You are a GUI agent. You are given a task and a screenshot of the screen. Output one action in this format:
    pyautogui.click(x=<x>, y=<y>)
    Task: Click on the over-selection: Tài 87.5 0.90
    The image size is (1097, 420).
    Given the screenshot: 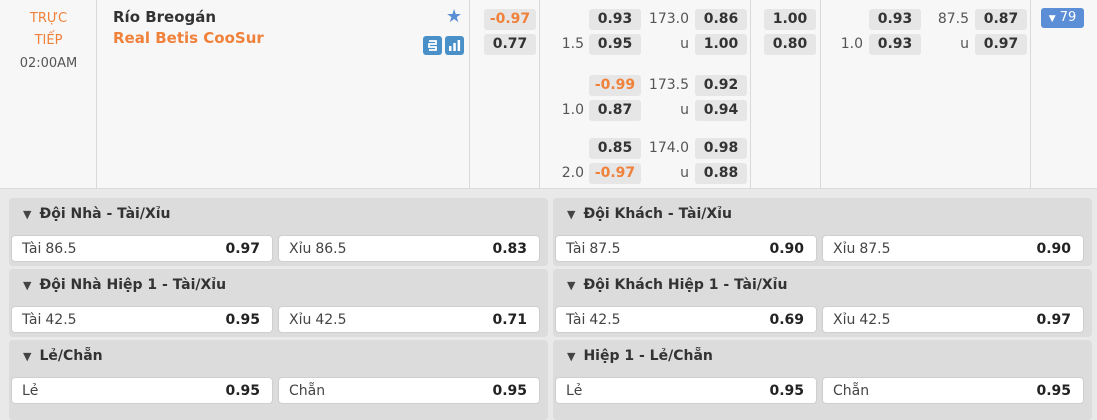 What is the action you would take?
    pyautogui.click(x=686, y=248)
    